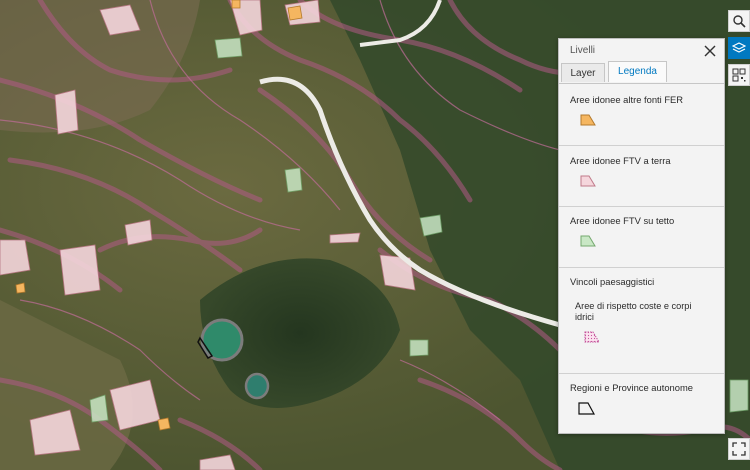  I want to click on legend-title: Vincoli paesaggistici, so click(612, 281).